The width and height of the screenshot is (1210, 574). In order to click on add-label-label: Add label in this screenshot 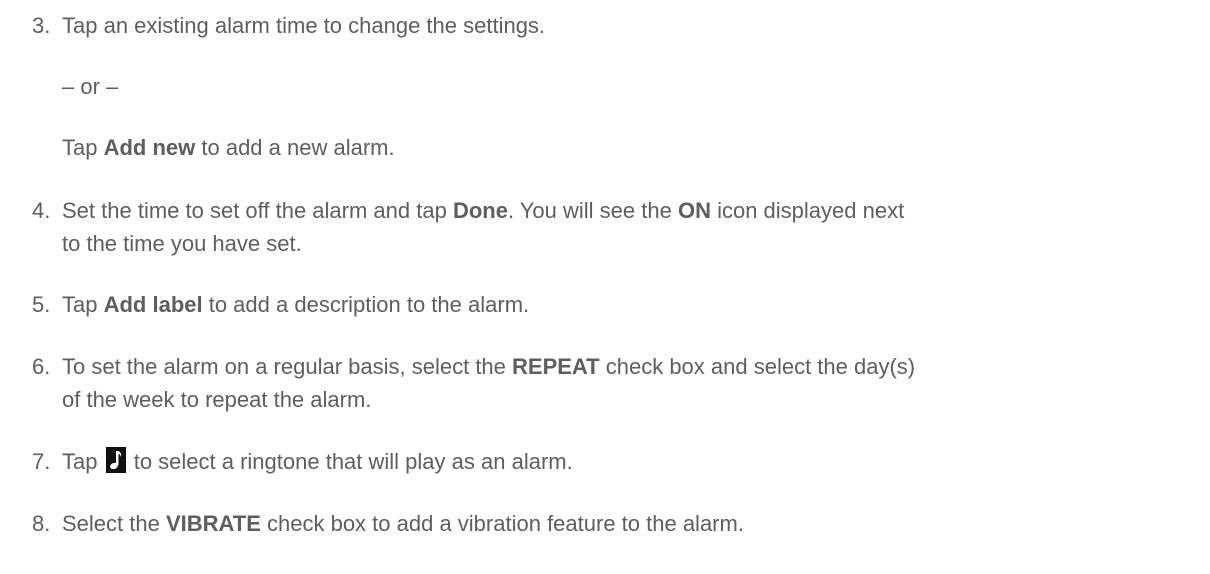, I will do `click(153, 304)`.